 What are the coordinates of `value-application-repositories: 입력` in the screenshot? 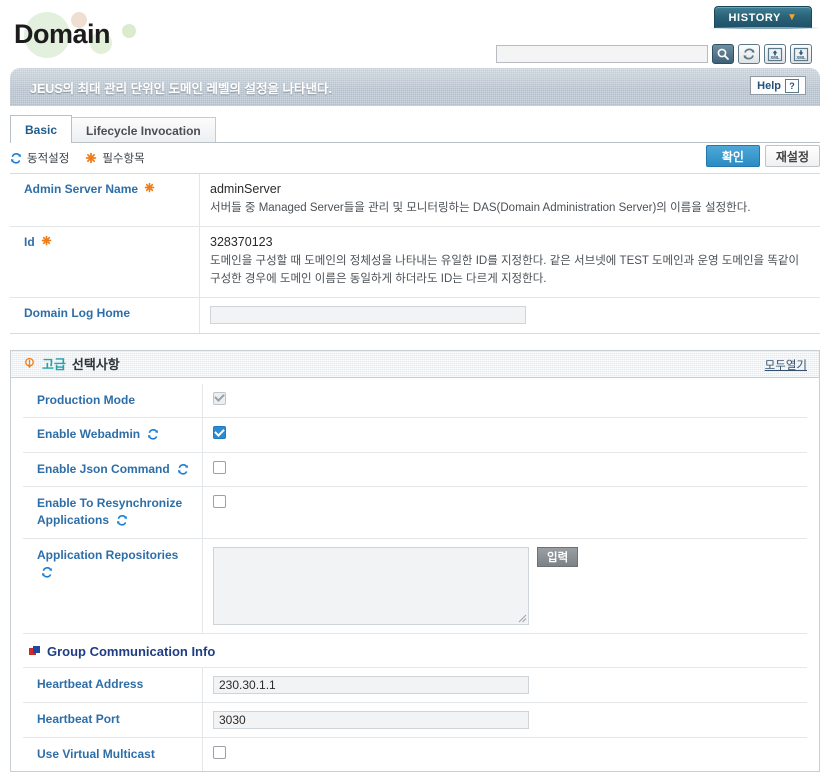 It's located at (505, 586).